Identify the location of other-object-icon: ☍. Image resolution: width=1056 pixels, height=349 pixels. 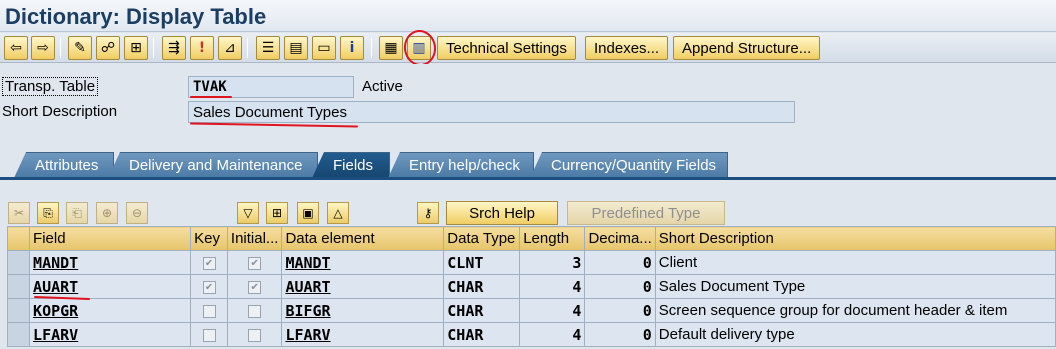
(108, 48).